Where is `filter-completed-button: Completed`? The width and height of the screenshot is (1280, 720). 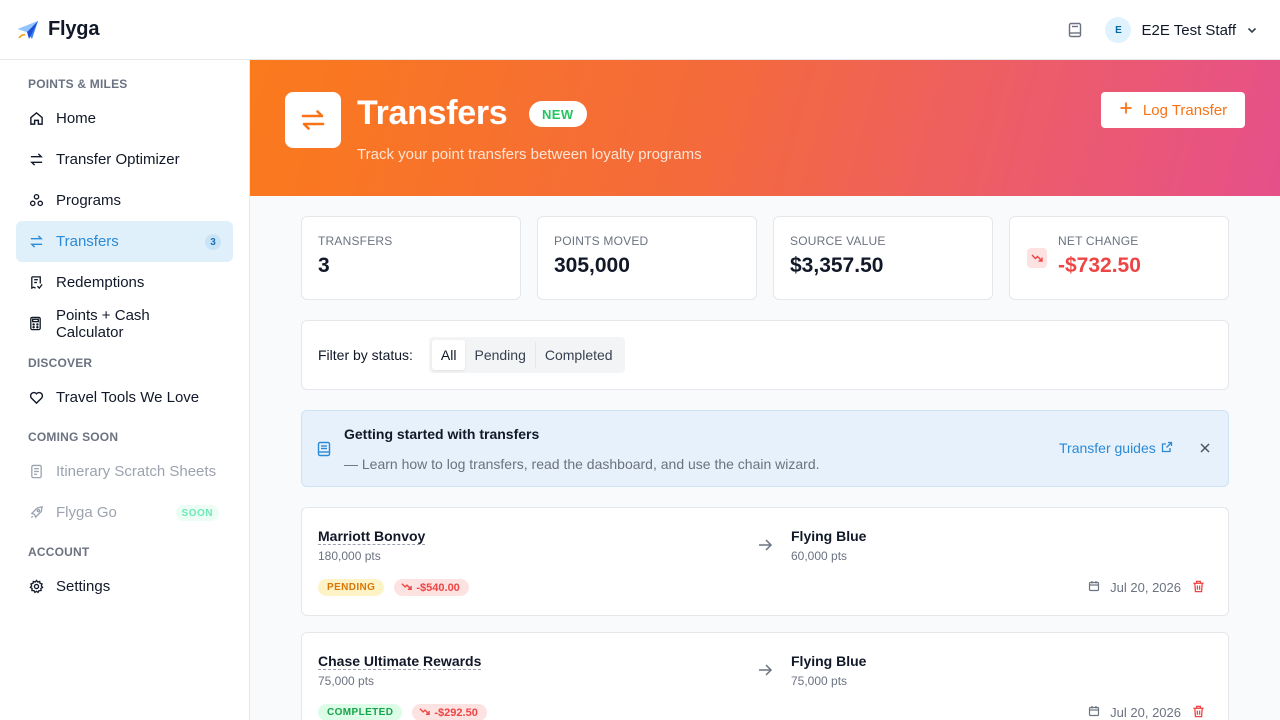 filter-completed-button: Completed is located at coordinates (579, 355).